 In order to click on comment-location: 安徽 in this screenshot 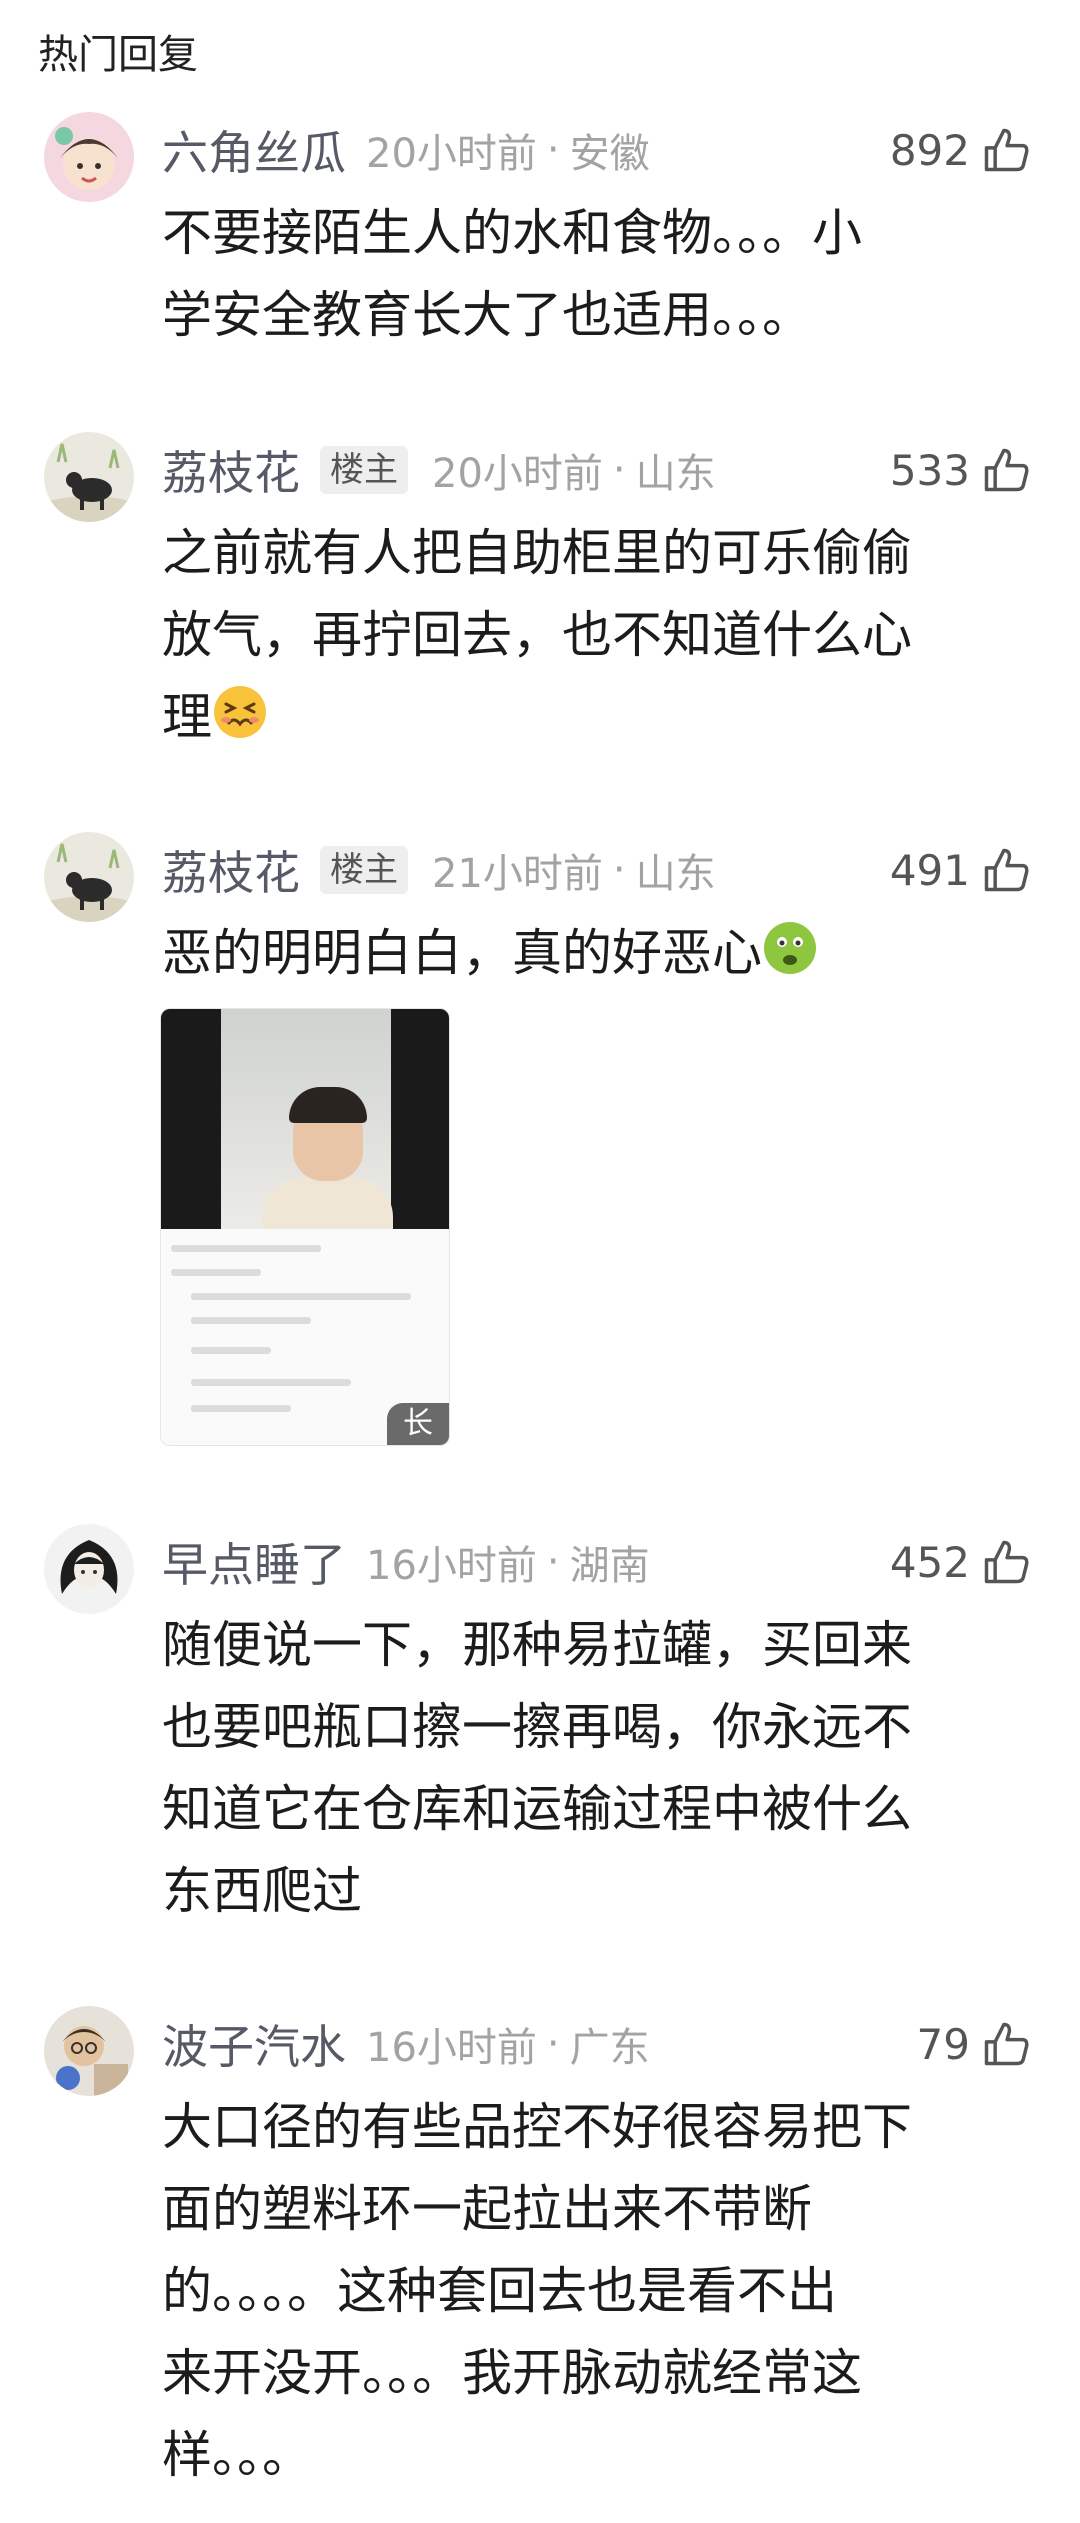, I will do `click(609, 154)`.